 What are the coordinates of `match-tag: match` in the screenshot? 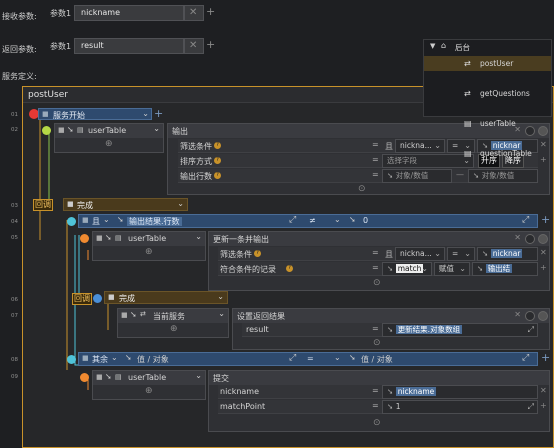 It's located at (409, 268).